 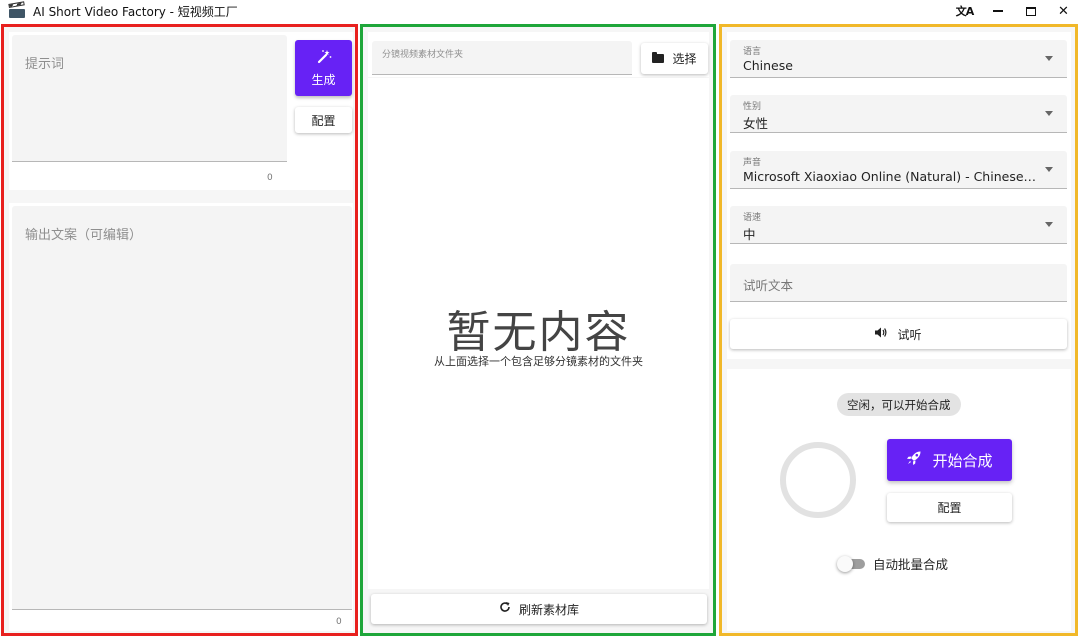 I want to click on toggle-thumb, so click(x=845, y=563).